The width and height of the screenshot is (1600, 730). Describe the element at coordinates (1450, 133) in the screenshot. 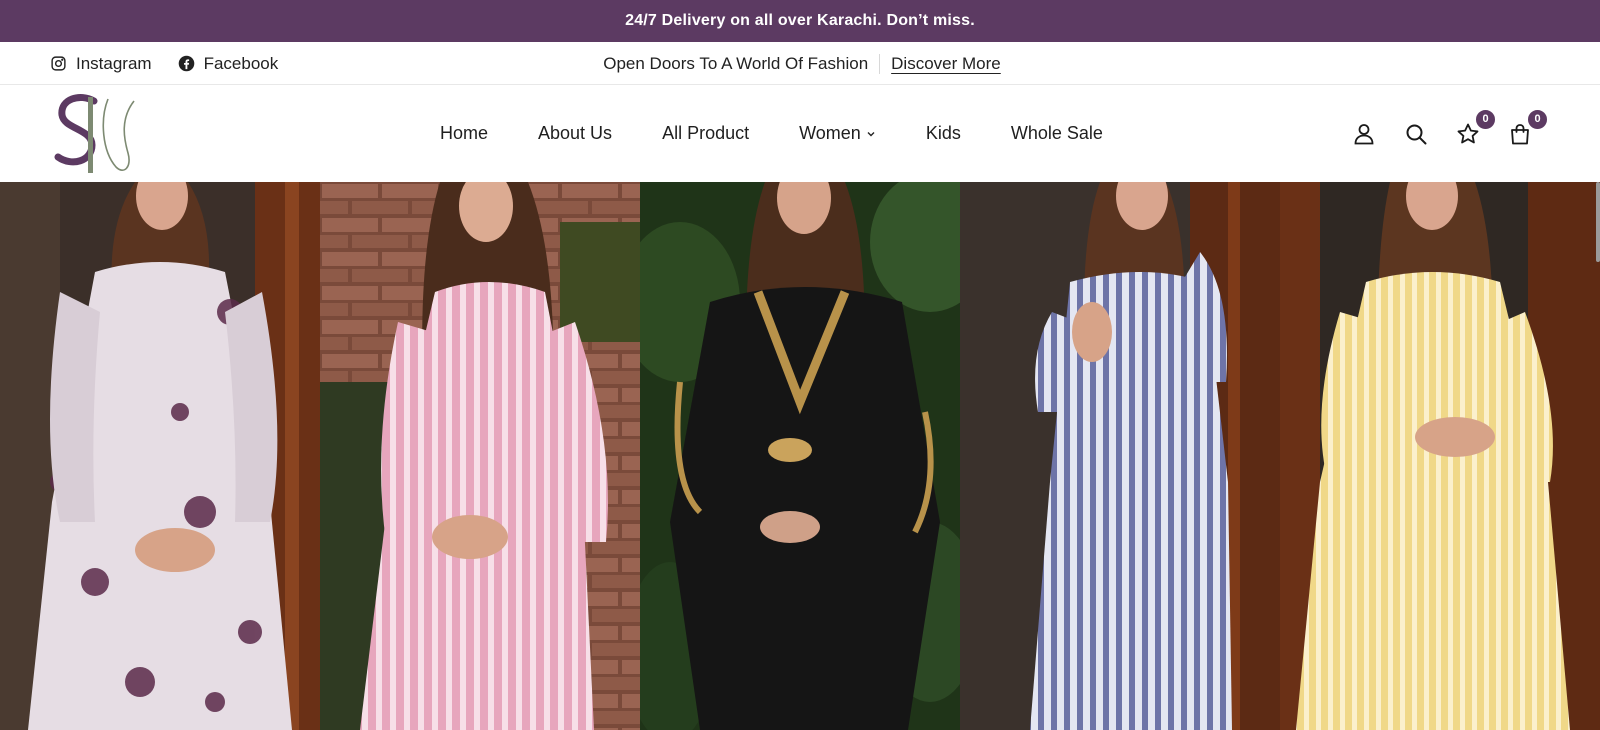

I see `header-actions: 0 0` at that location.